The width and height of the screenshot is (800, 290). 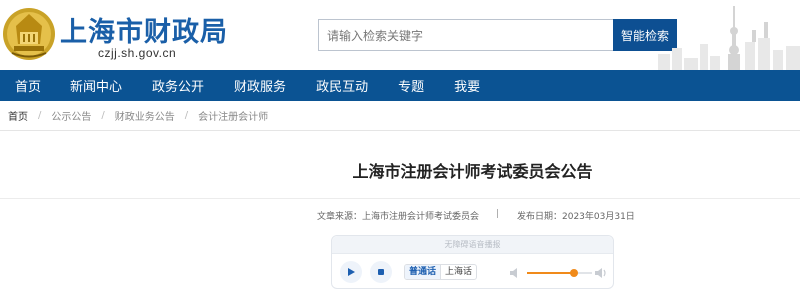 What do you see at coordinates (28, 85) in the screenshot?
I see `nav-item-home: 首页` at bounding box center [28, 85].